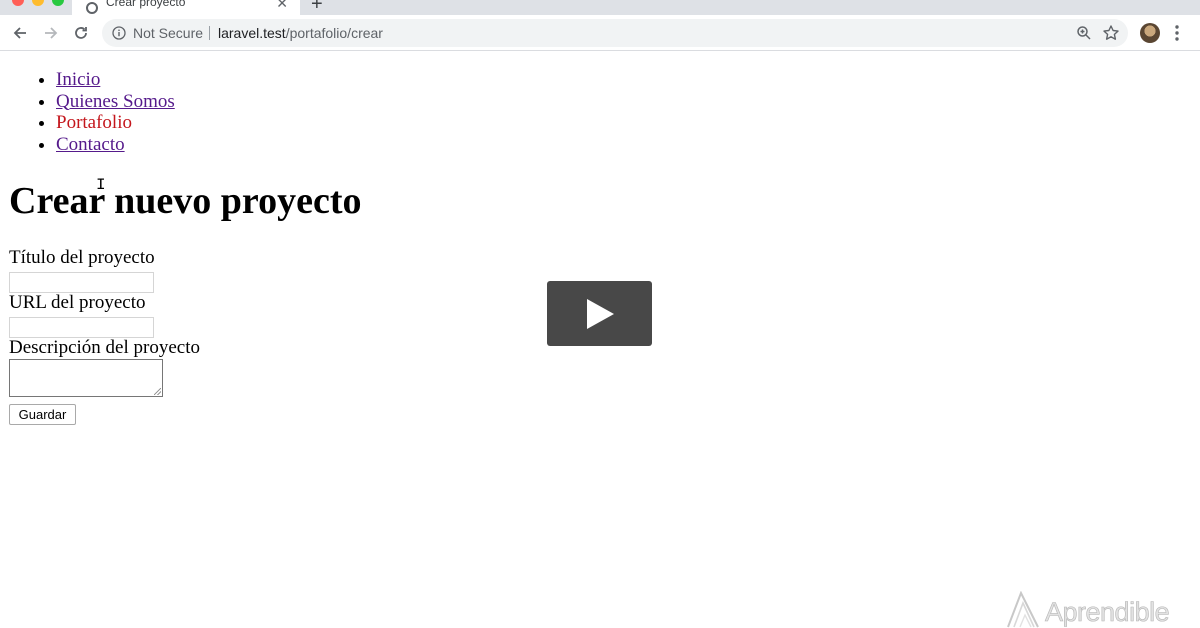 Image resolution: width=1200 pixels, height=628 pixels. I want to click on url-text: laravel.test/portafolio/crear, so click(300, 33).